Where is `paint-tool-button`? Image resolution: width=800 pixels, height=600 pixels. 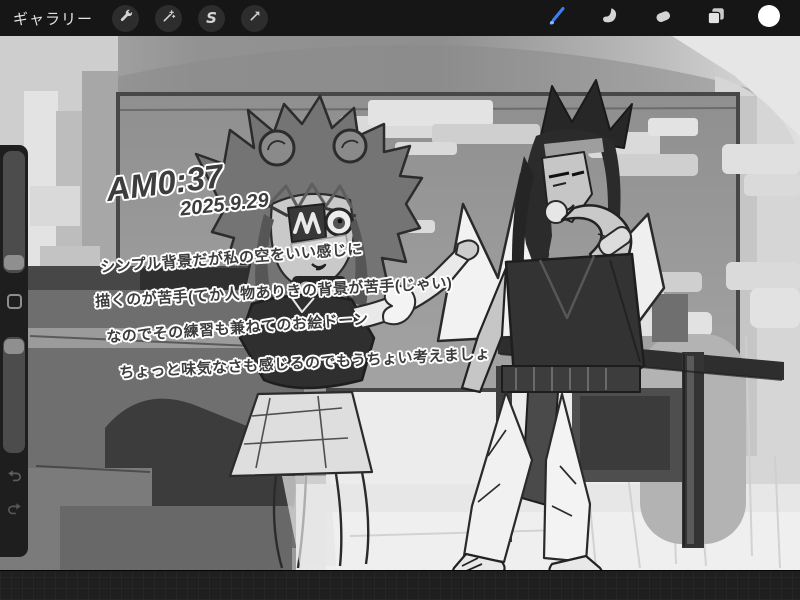 paint-tool-button is located at coordinates (557, 18).